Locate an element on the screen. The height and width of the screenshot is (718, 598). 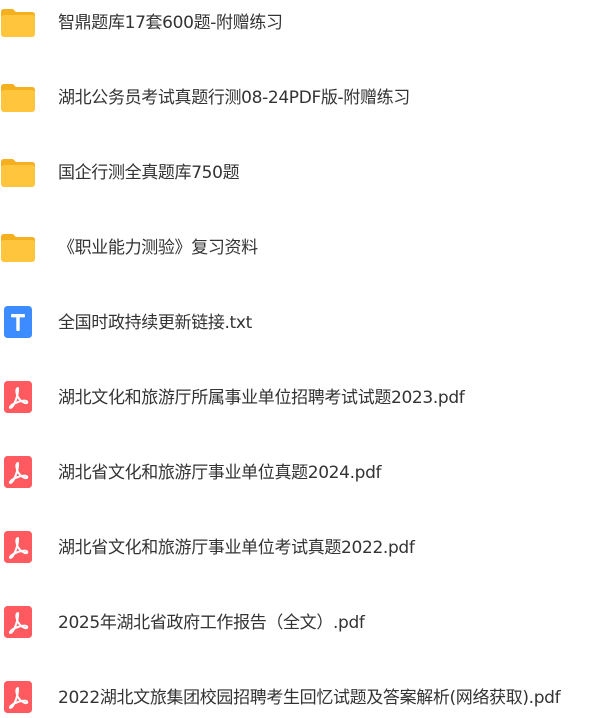
file-name: 湖北省文化和旅游厅事业单位考试真题2022.pdf is located at coordinates (236, 548).